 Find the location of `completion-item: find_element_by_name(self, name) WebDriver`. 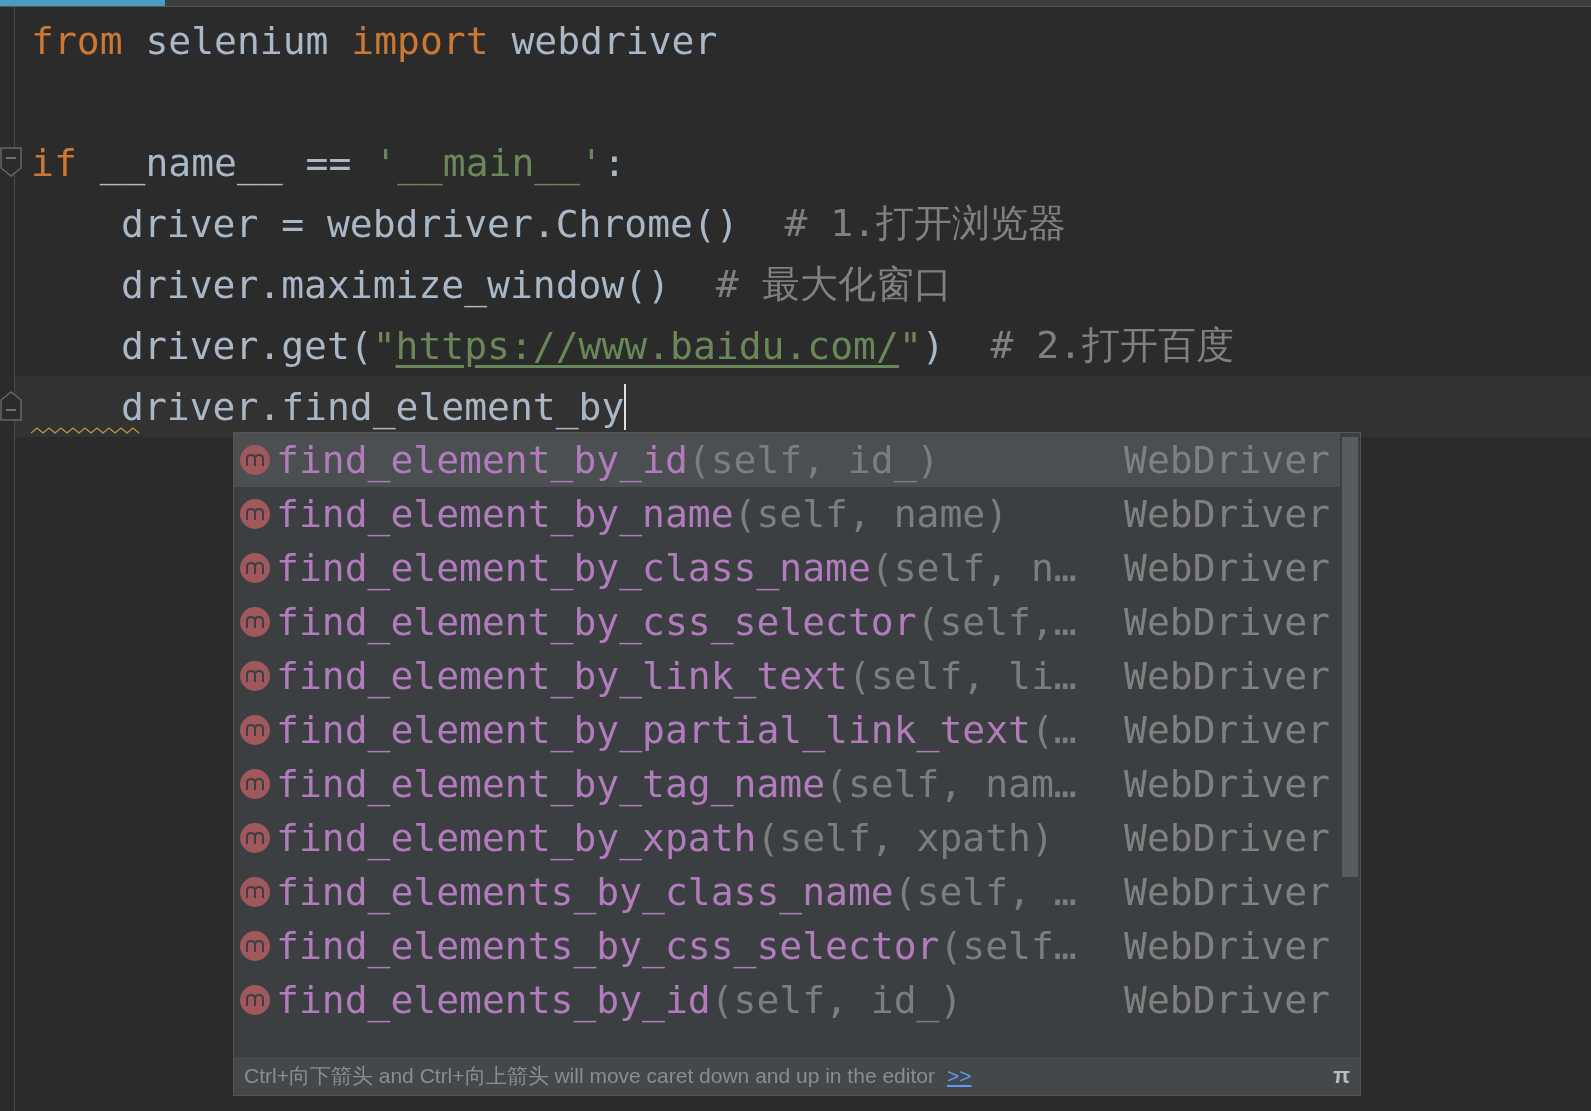

completion-item: find_element_by_name(self, name) WebDriver is located at coordinates (787, 514).